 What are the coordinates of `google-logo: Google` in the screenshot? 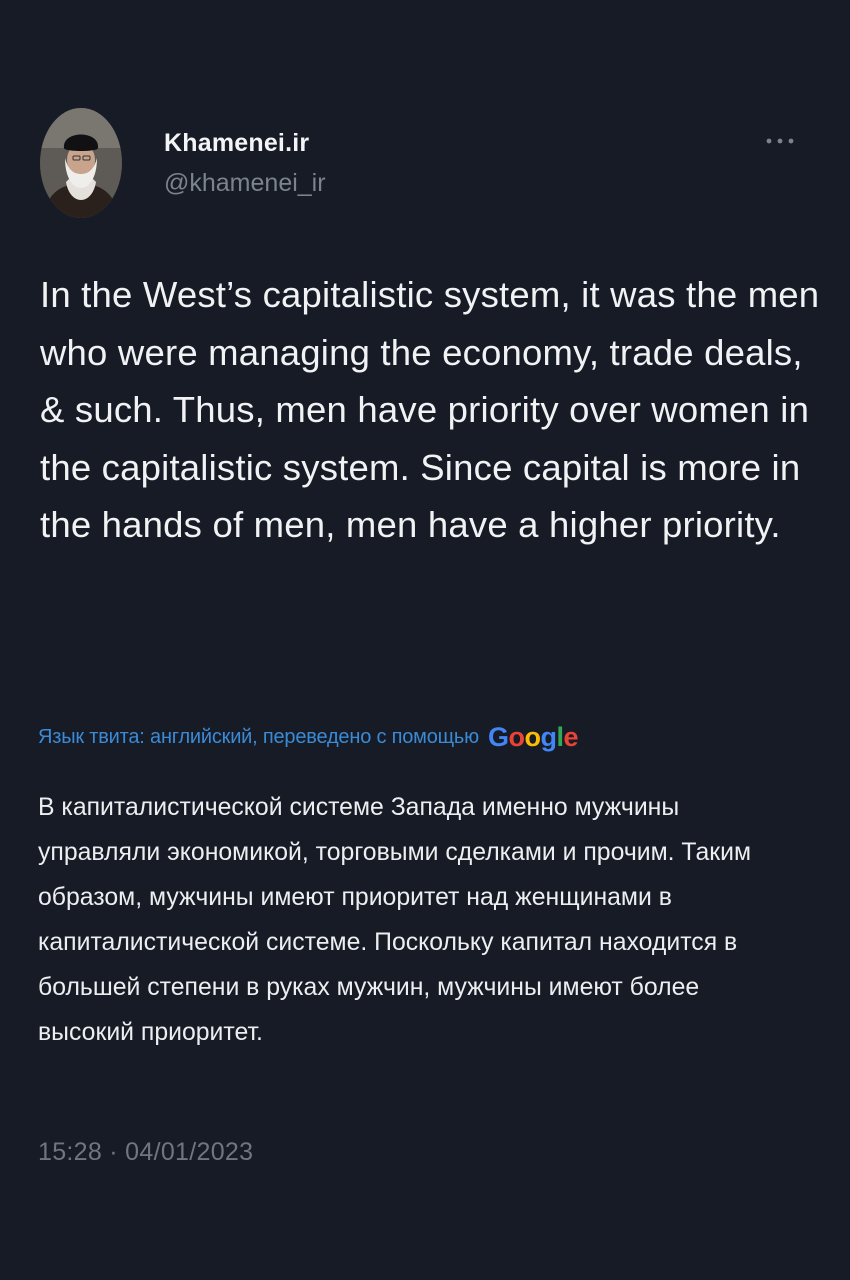 It's located at (533, 737).